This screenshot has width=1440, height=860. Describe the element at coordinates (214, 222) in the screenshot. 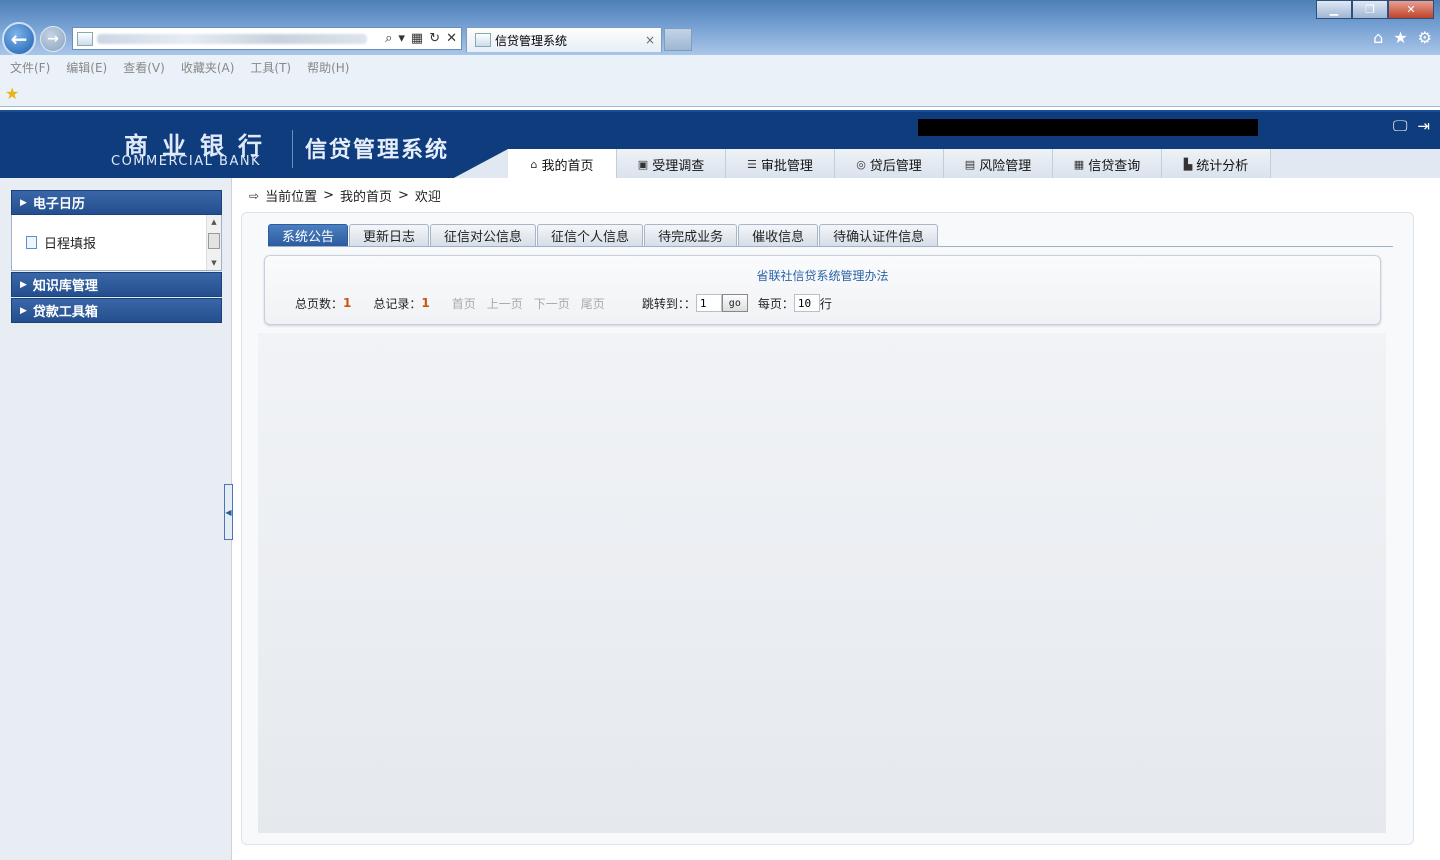

I see `scroll-up-icon: ▲` at that location.